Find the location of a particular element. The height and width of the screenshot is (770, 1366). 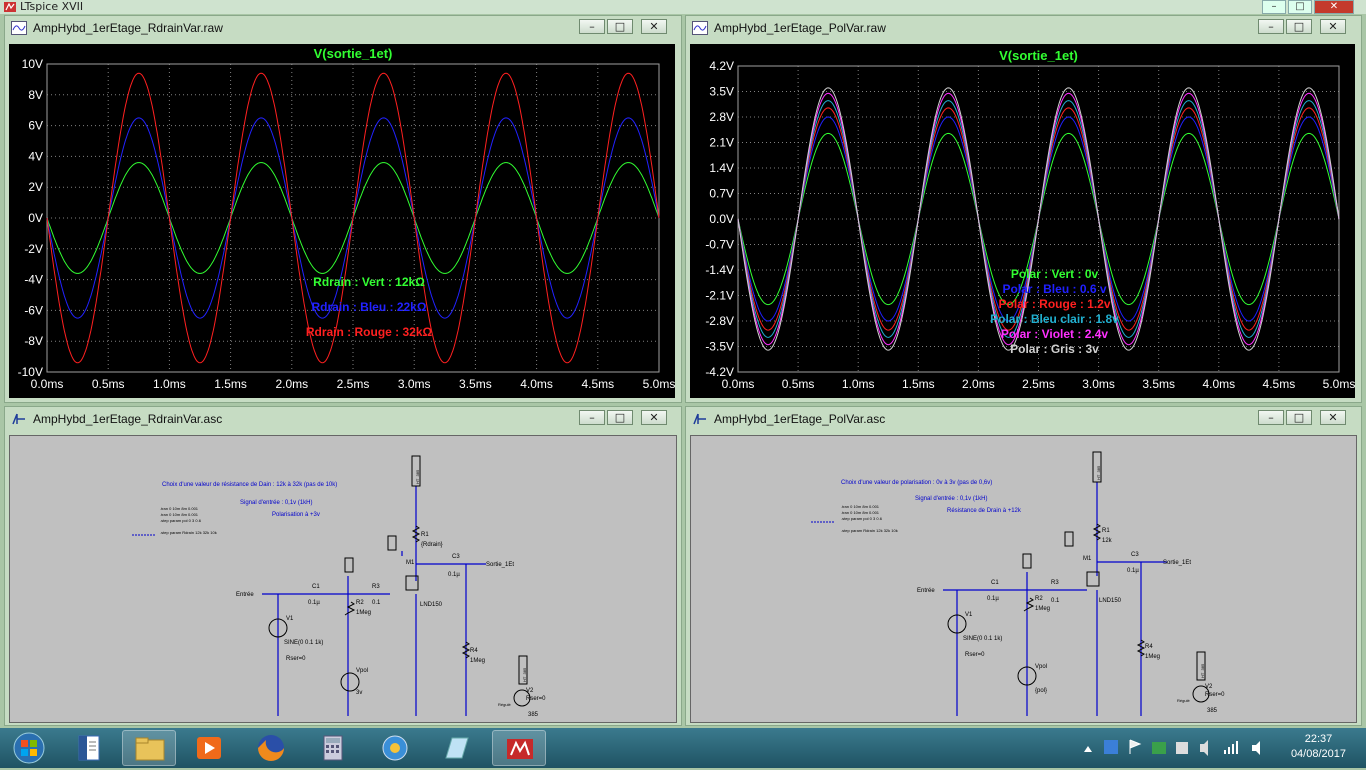

legend-label: Rdrain : Vert : 12kΩ is located at coordinates (369, 282).